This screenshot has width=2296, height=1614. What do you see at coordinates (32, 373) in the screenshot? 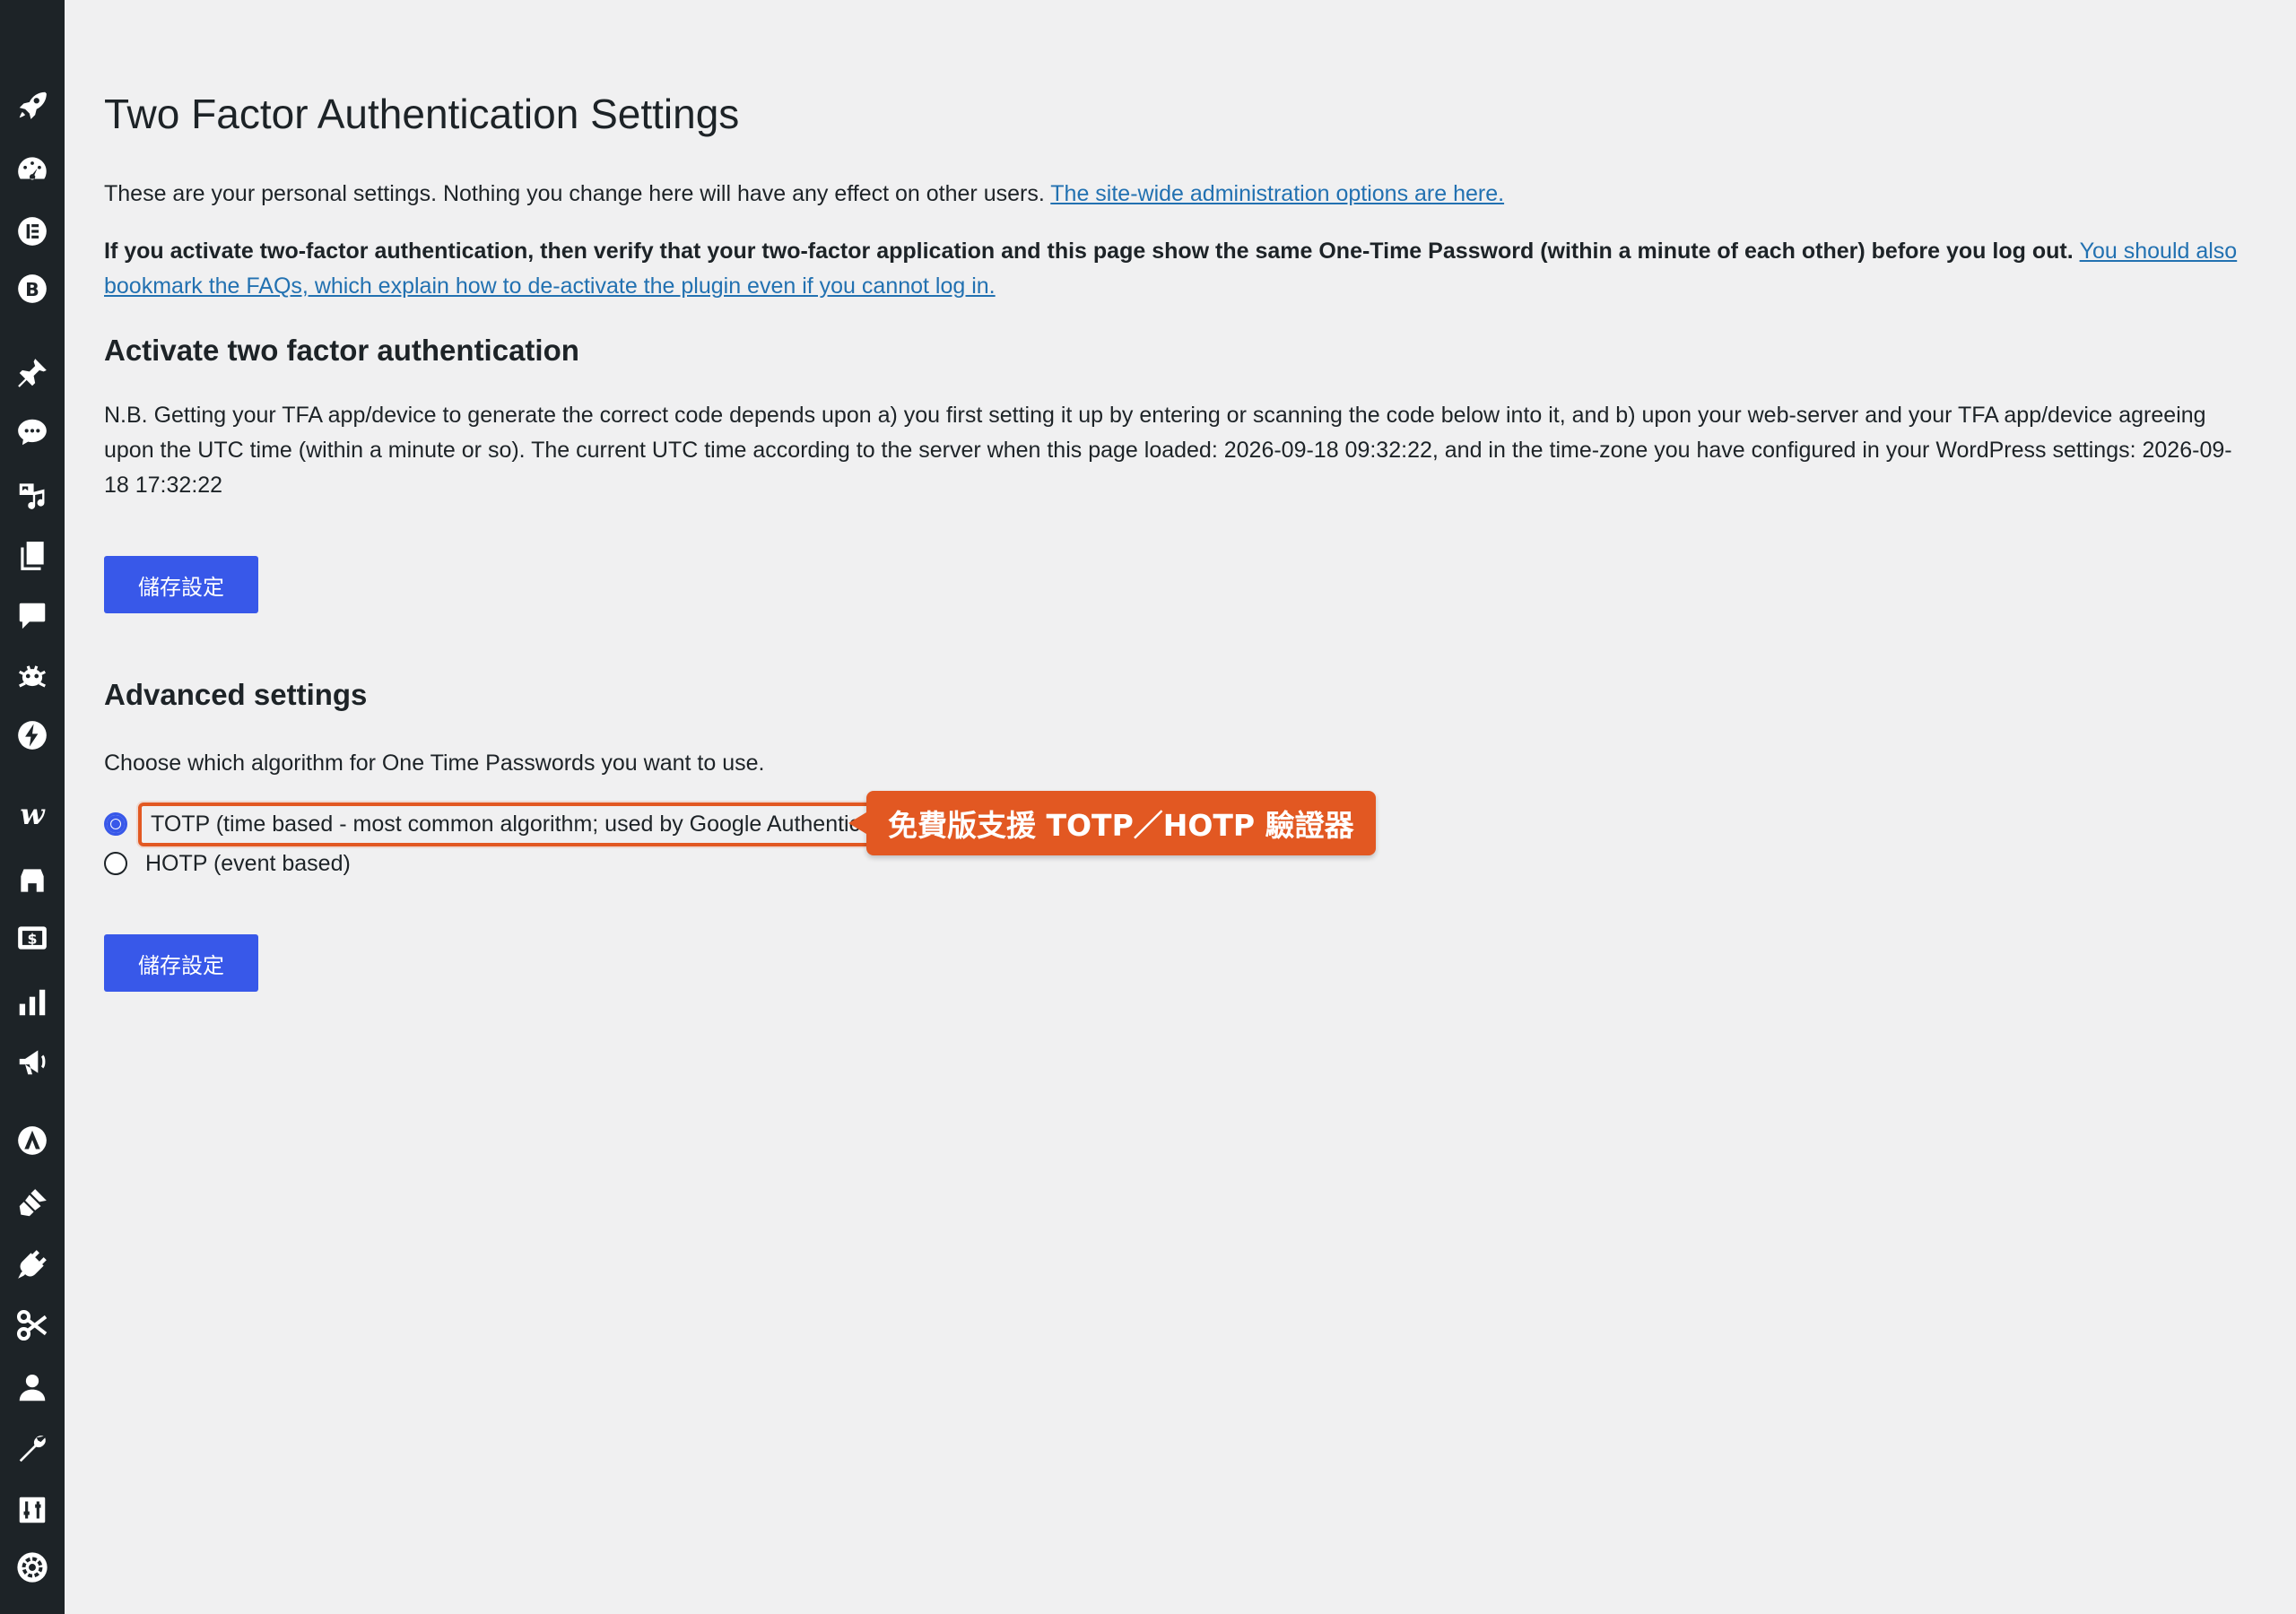
I see `pin-icon` at bounding box center [32, 373].